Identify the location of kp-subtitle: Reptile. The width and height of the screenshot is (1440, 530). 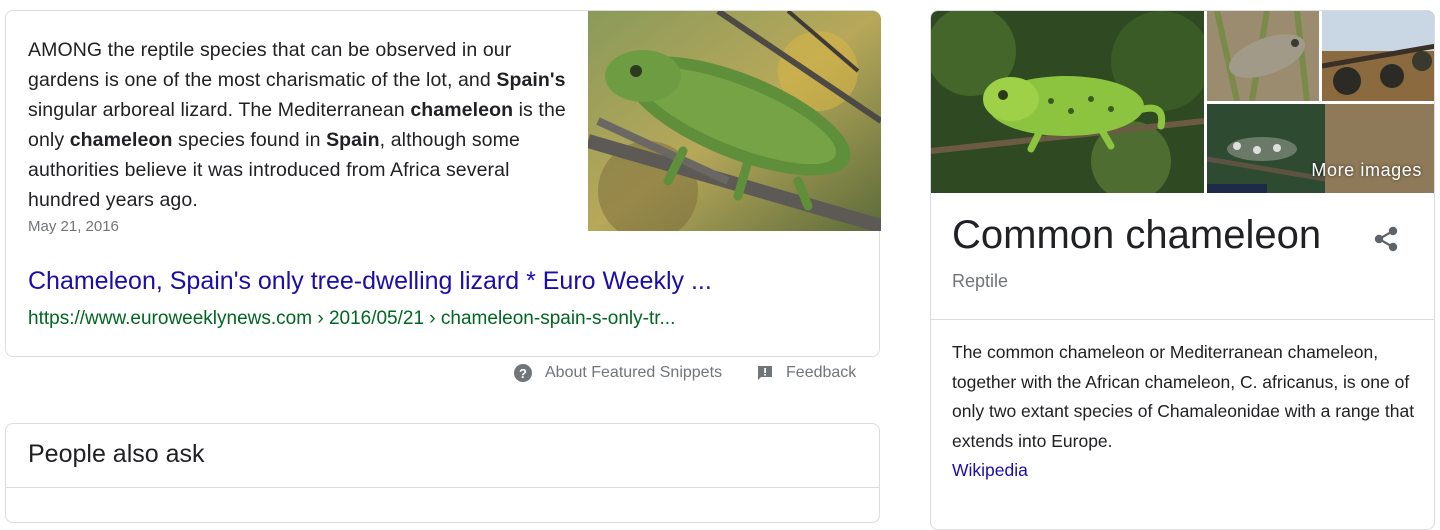
(980, 281).